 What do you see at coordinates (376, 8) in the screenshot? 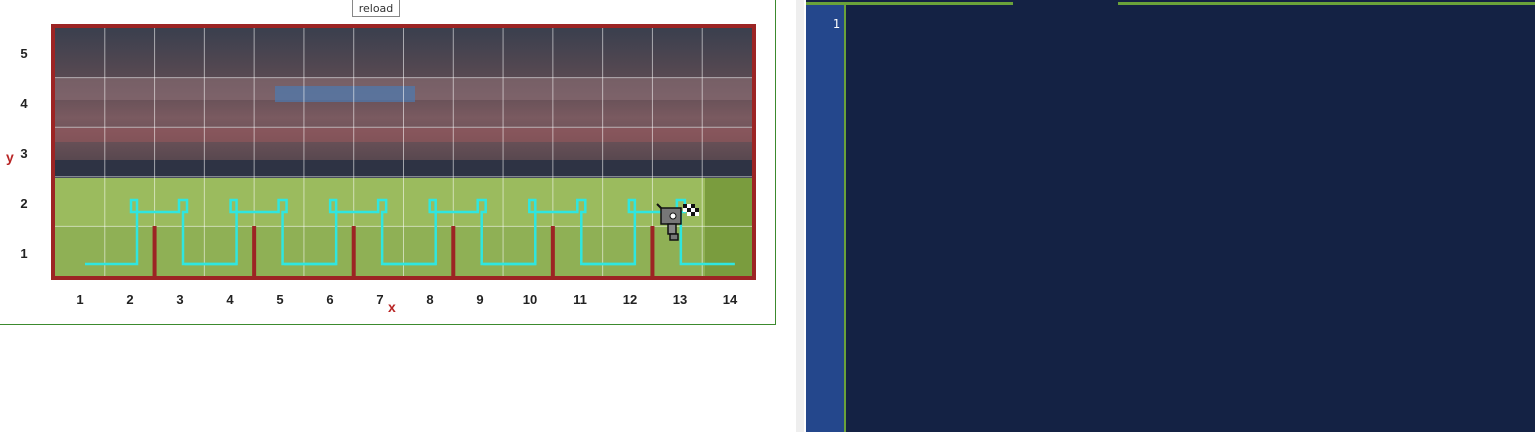
I see `reload-button: reload` at bounding box center [376, 8].